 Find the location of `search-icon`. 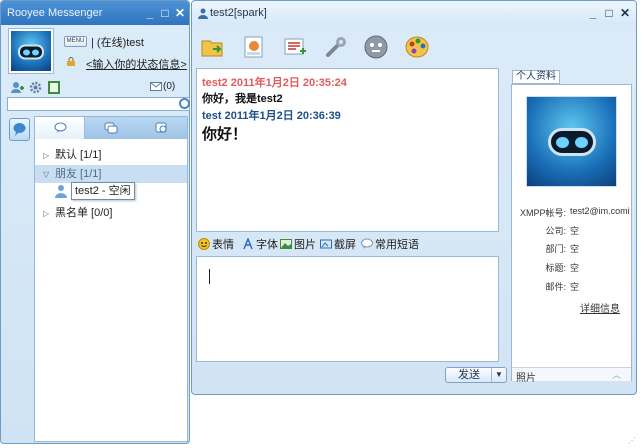

search-icon is located at coordinates (184, 103).